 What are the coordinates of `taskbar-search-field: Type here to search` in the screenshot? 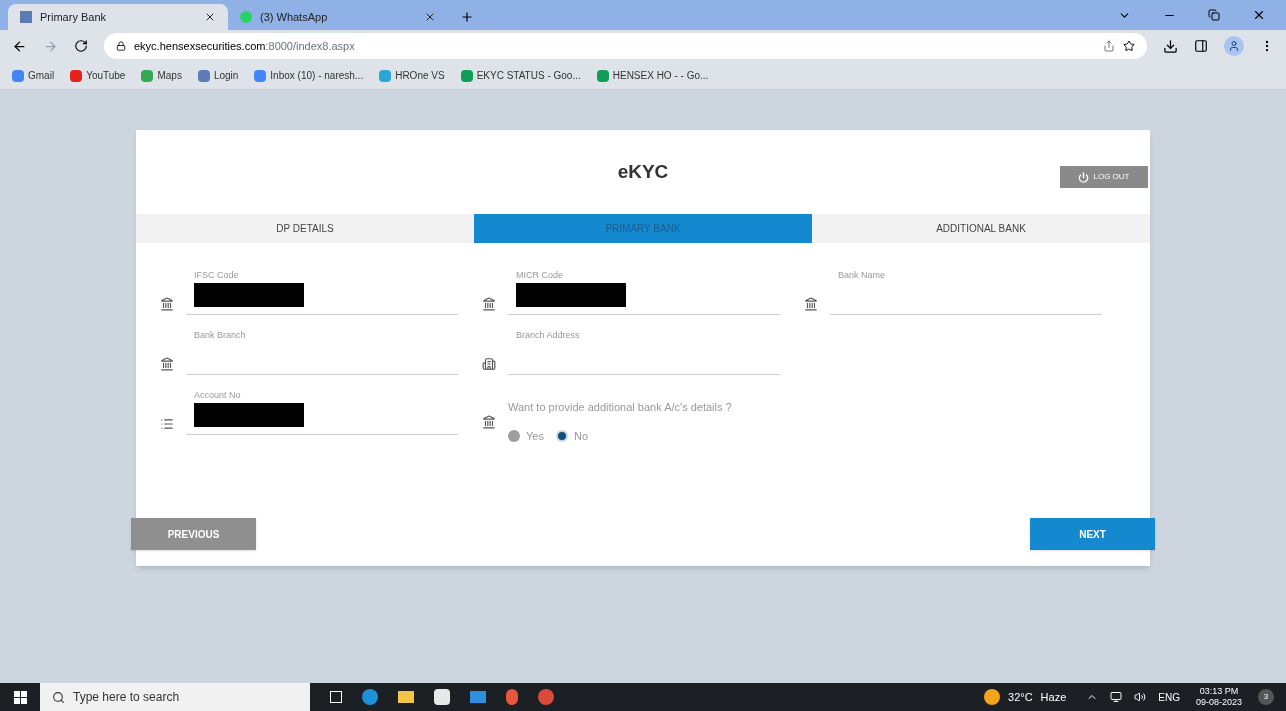 It's located at (175, 697).